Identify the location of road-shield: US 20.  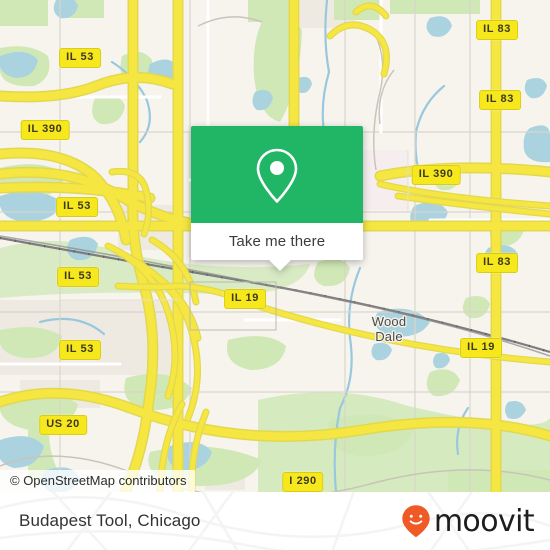
(63, 425).